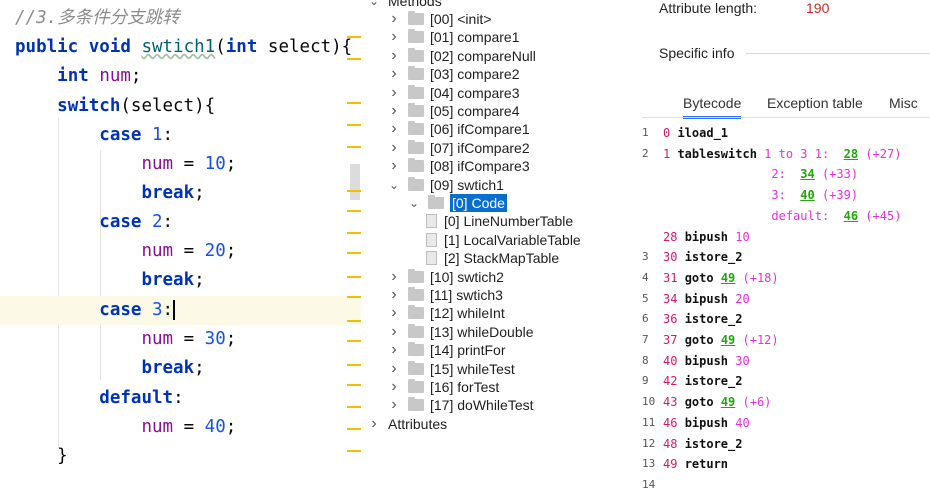  What do you see at coordinates (355, 182) in the screenshot?
I see `editor-scrollbar-thumb` at bounding box center [355, 182].